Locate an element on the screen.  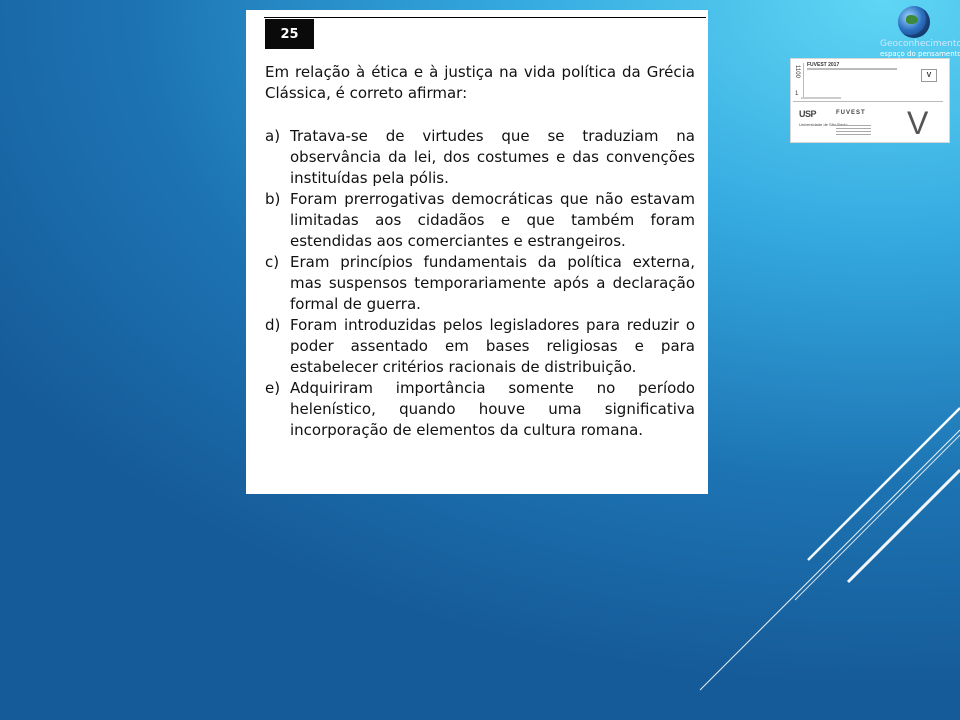
thumb-text-lines is located at coordinates (853, 130).